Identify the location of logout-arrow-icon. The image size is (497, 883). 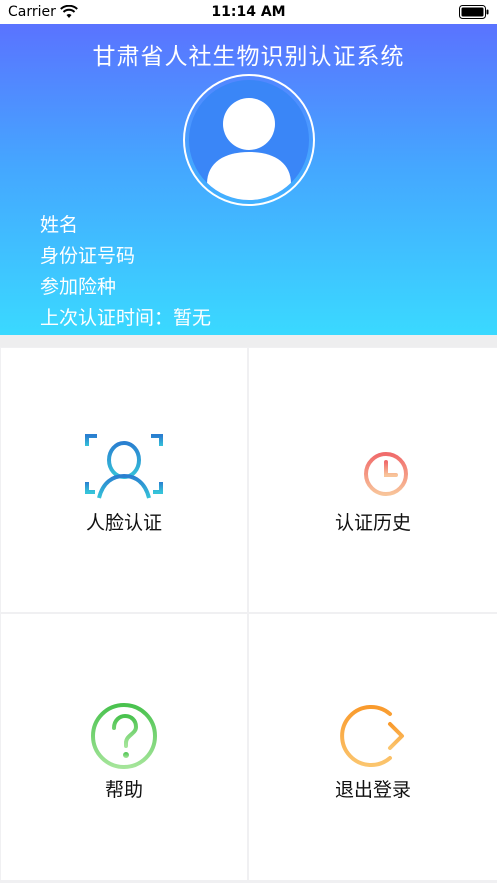
(372, 736).